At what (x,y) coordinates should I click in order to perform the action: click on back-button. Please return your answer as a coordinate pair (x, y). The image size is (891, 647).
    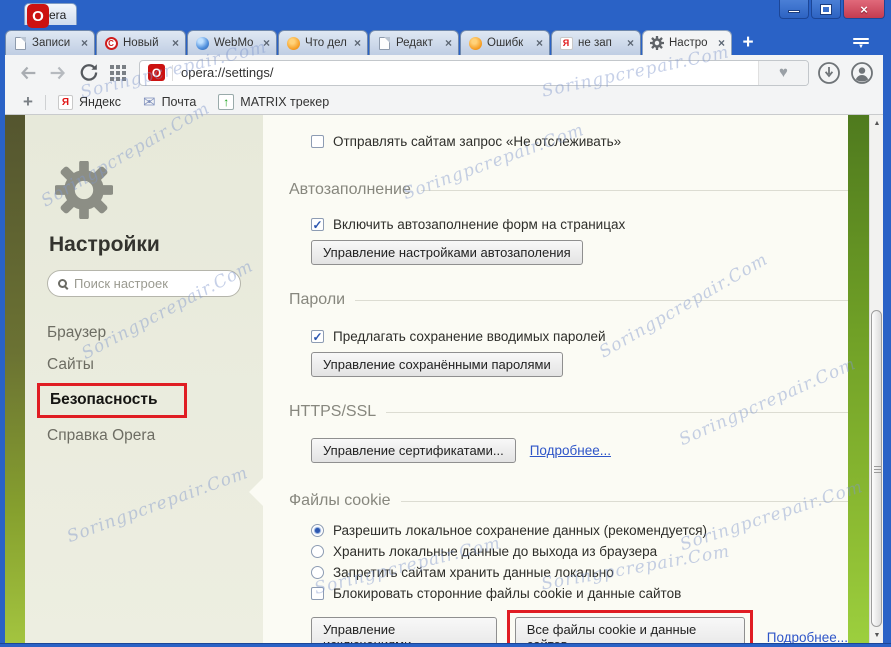
    Looking at the image, I should click on (28, 73).